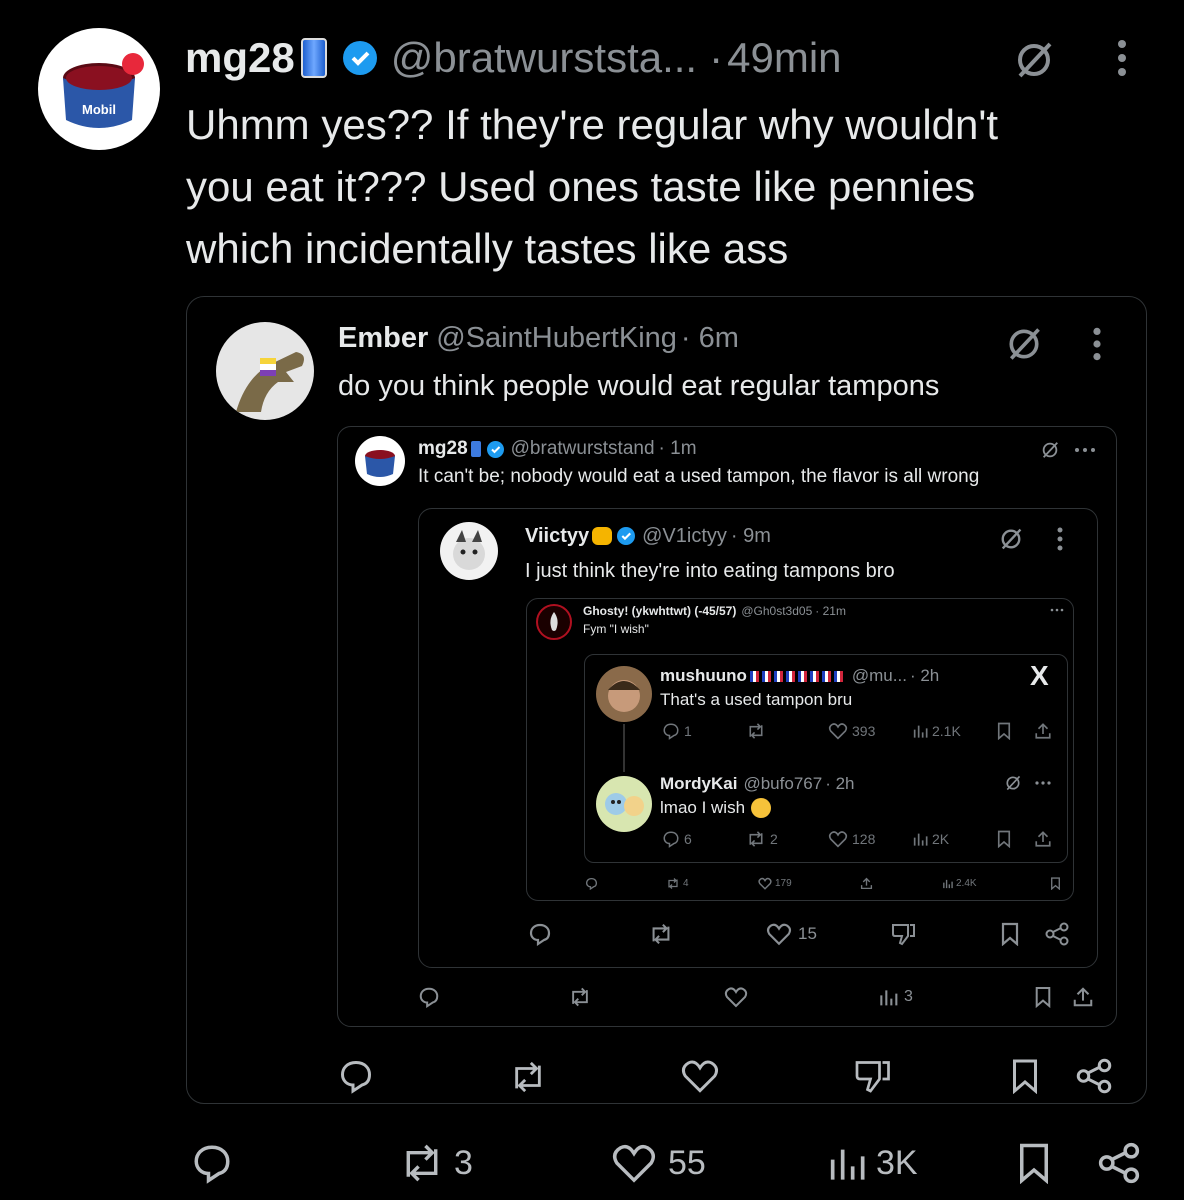 The width and height of the screenshot is (1184, 1200). I want to click on like-button: 15, so click(791, 934).